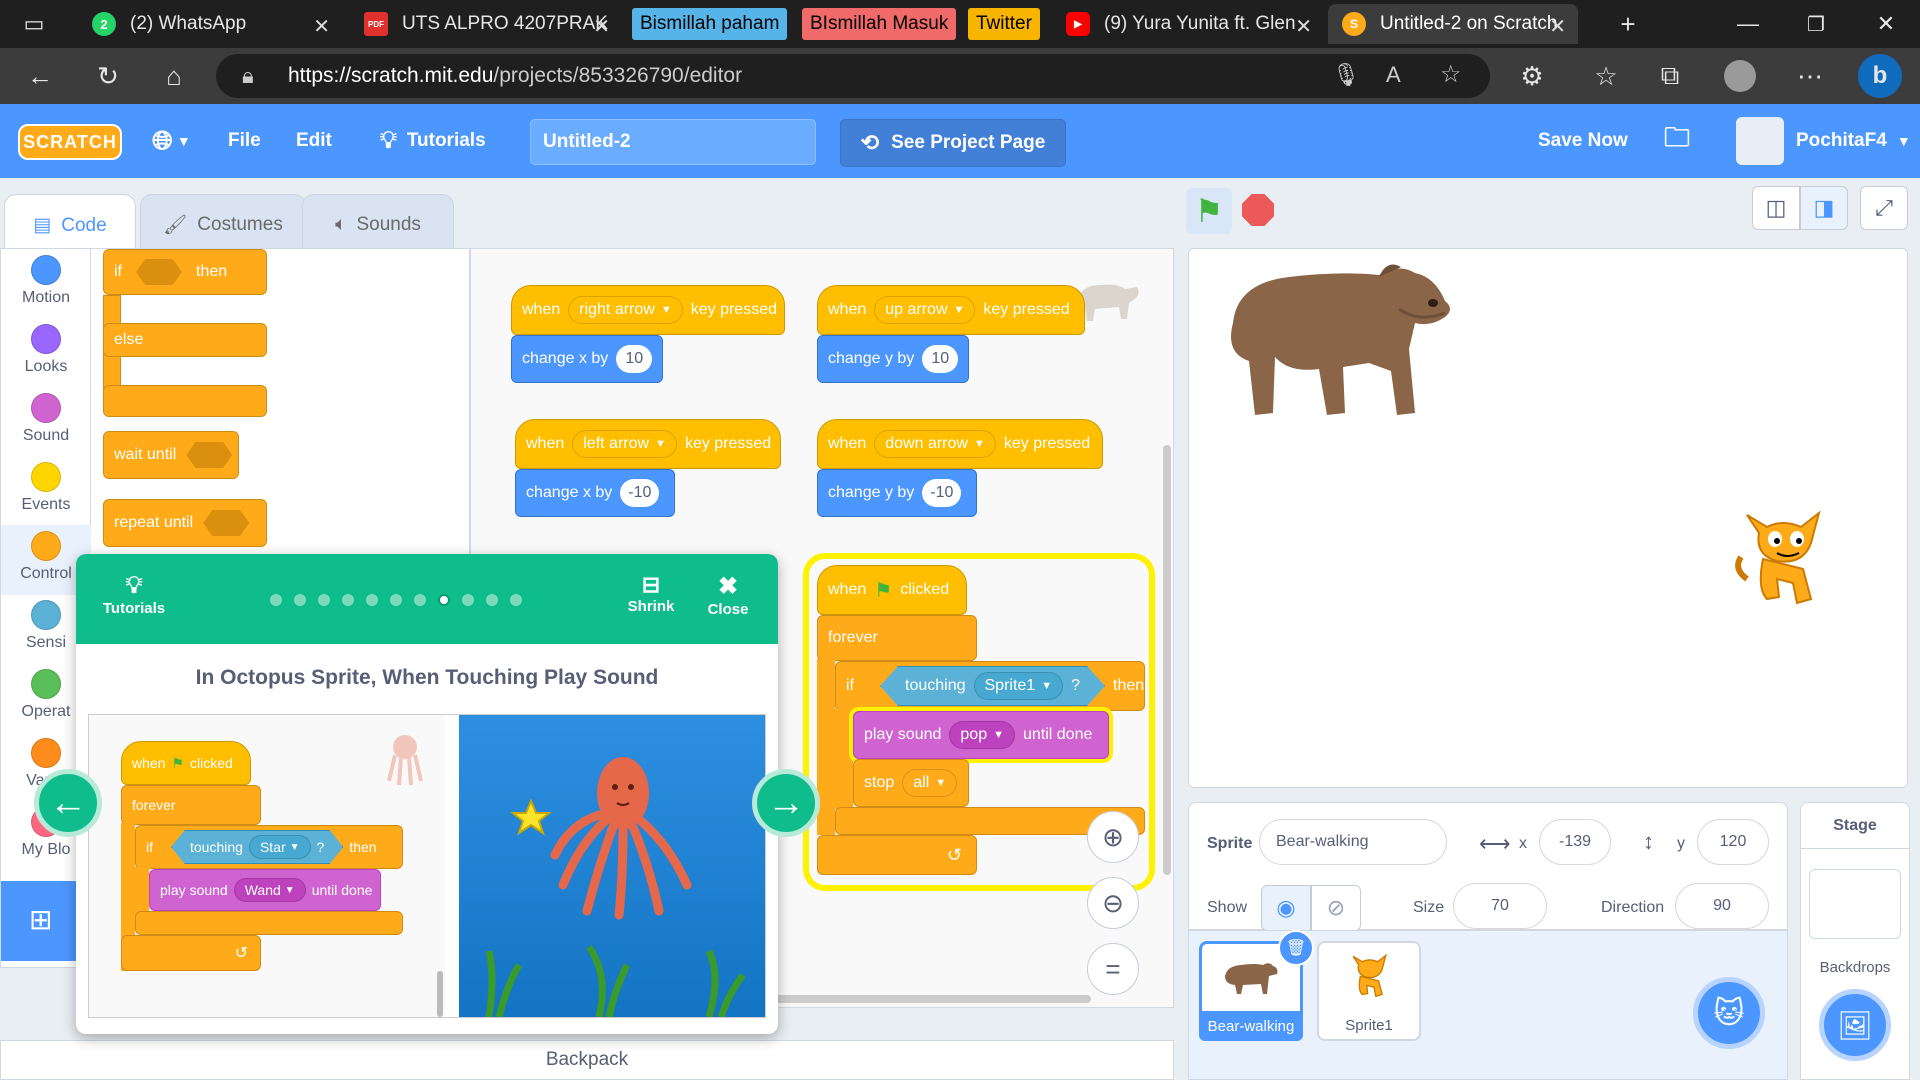  I want to click on globe-icon: 🌐︎ ▼, so click(171, 141).